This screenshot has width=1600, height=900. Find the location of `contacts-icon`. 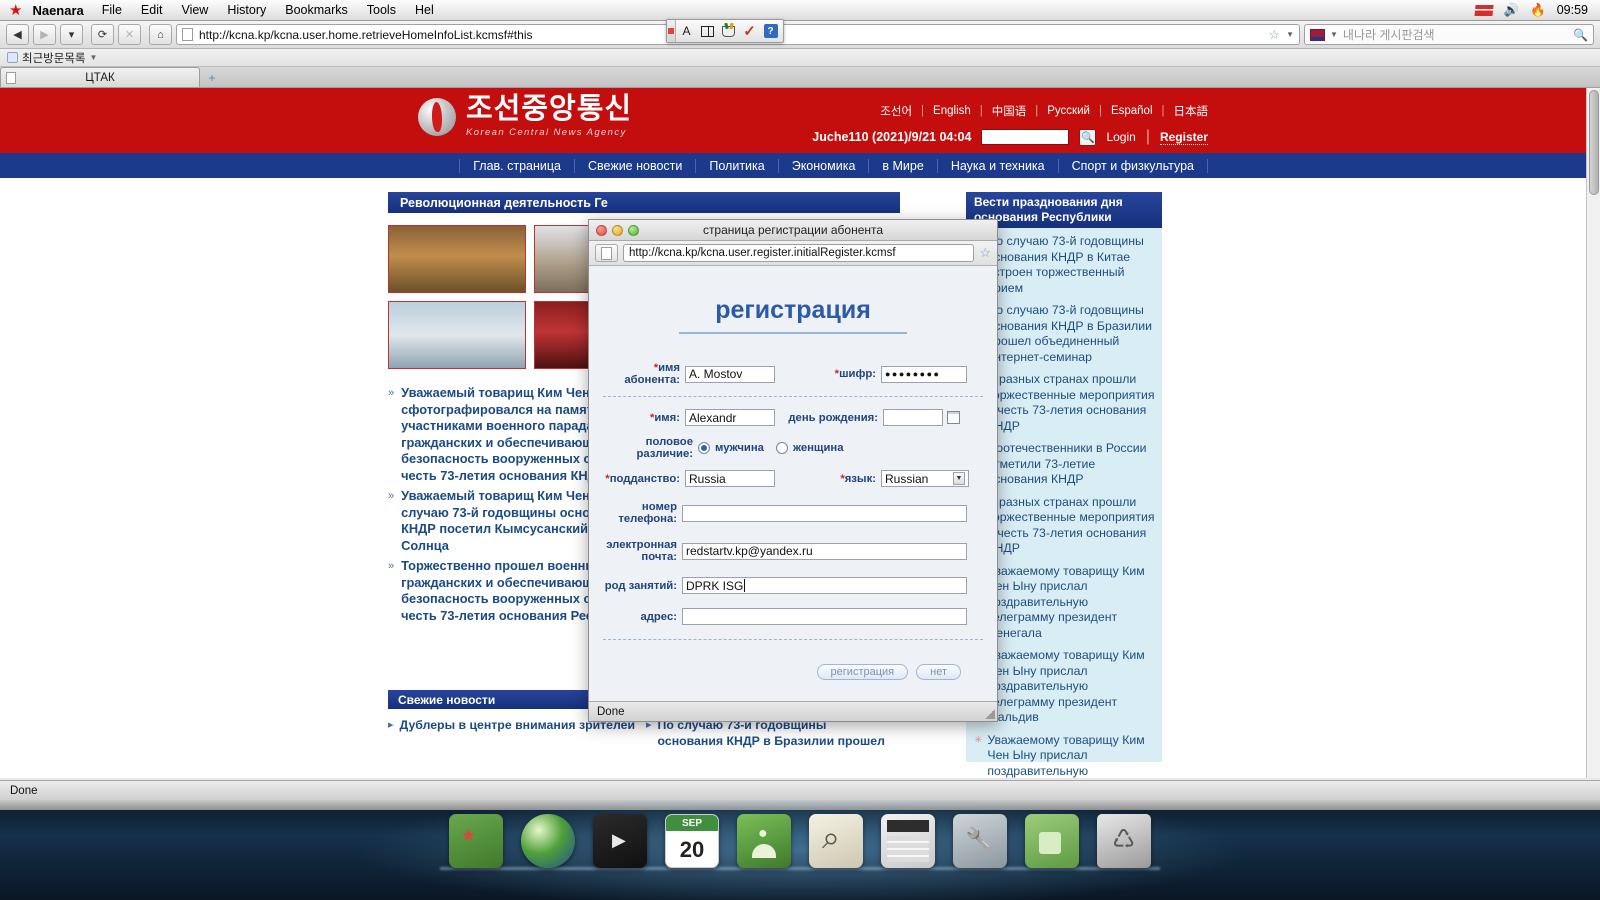

contacts-icon is located at coordinates (764, 841).